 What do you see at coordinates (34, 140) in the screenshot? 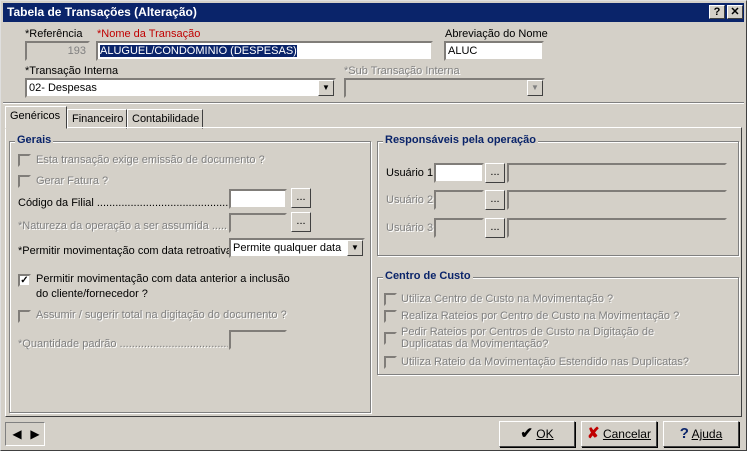
I see `gerais-title: Gerais` at bounding box center [34, 140].